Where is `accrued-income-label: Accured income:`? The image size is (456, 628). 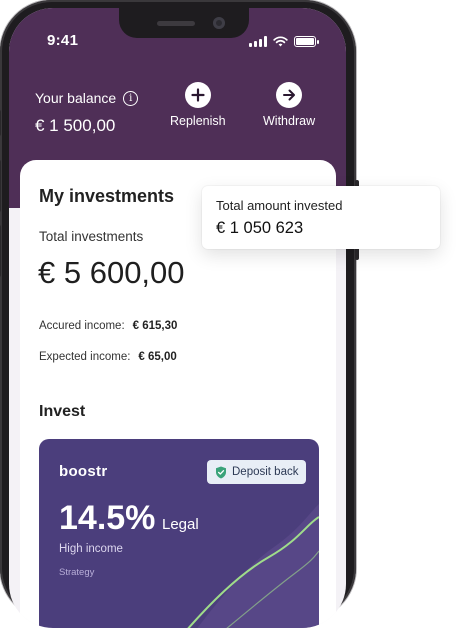 accrued-income-label: Accured income: is located at coordinates (82, 326).